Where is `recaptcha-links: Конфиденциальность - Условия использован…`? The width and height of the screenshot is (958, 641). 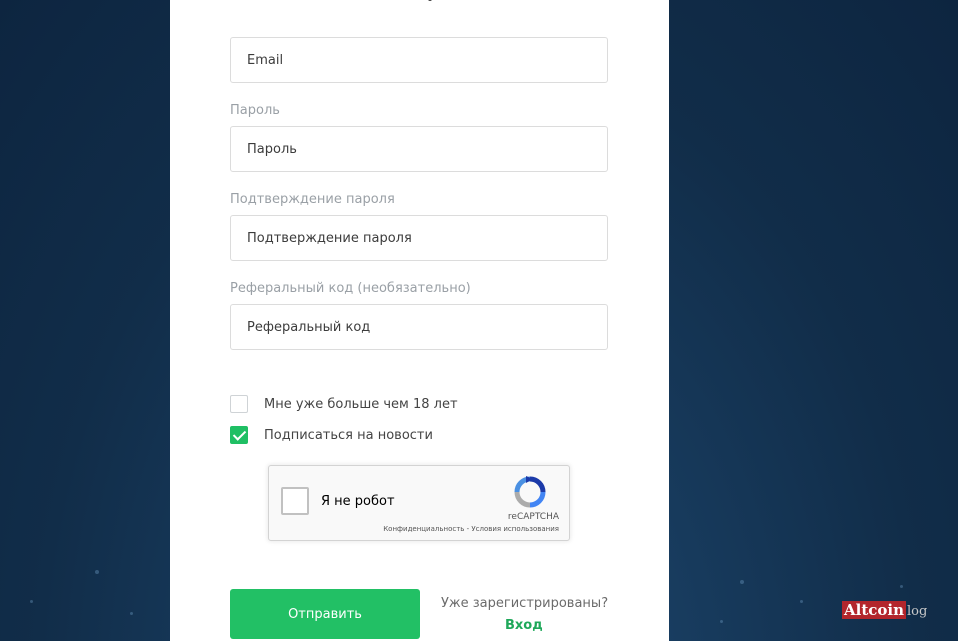 recaptcha-links: Конфиденциальность - Условия использован… is located at coordinates (471, 529).